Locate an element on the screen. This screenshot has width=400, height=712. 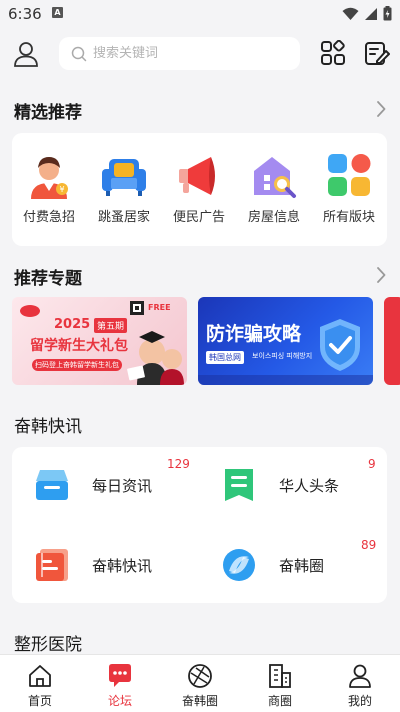
nav-forum: 论坛 is located at coordinates (120, 683).